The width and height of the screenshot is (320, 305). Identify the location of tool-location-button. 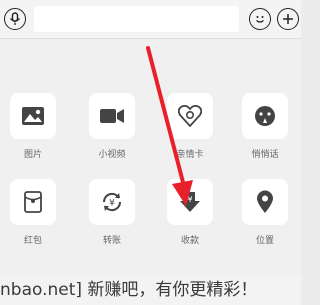
(265, 202).